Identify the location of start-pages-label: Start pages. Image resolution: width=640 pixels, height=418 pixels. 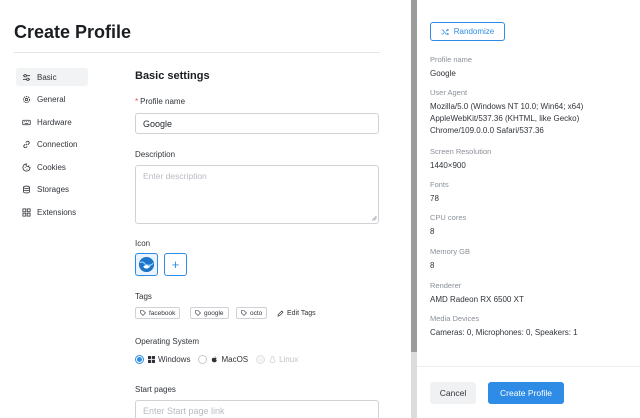
(155, 389).